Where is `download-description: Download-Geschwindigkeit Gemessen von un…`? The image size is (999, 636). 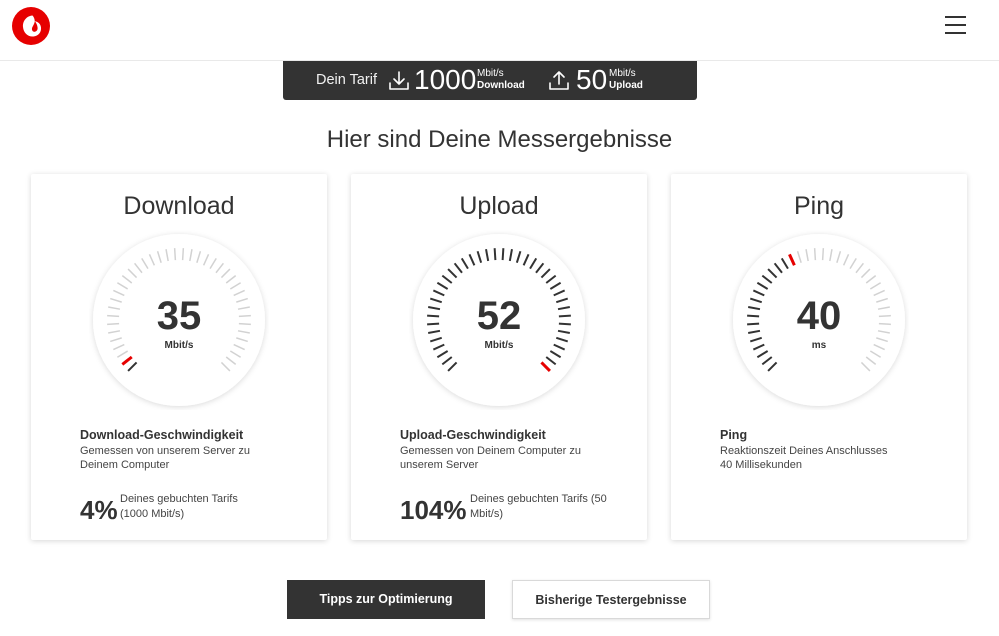
download-description: Download-Geschwindigkeit Gemessen von un… is located at coordinates (195, 450).